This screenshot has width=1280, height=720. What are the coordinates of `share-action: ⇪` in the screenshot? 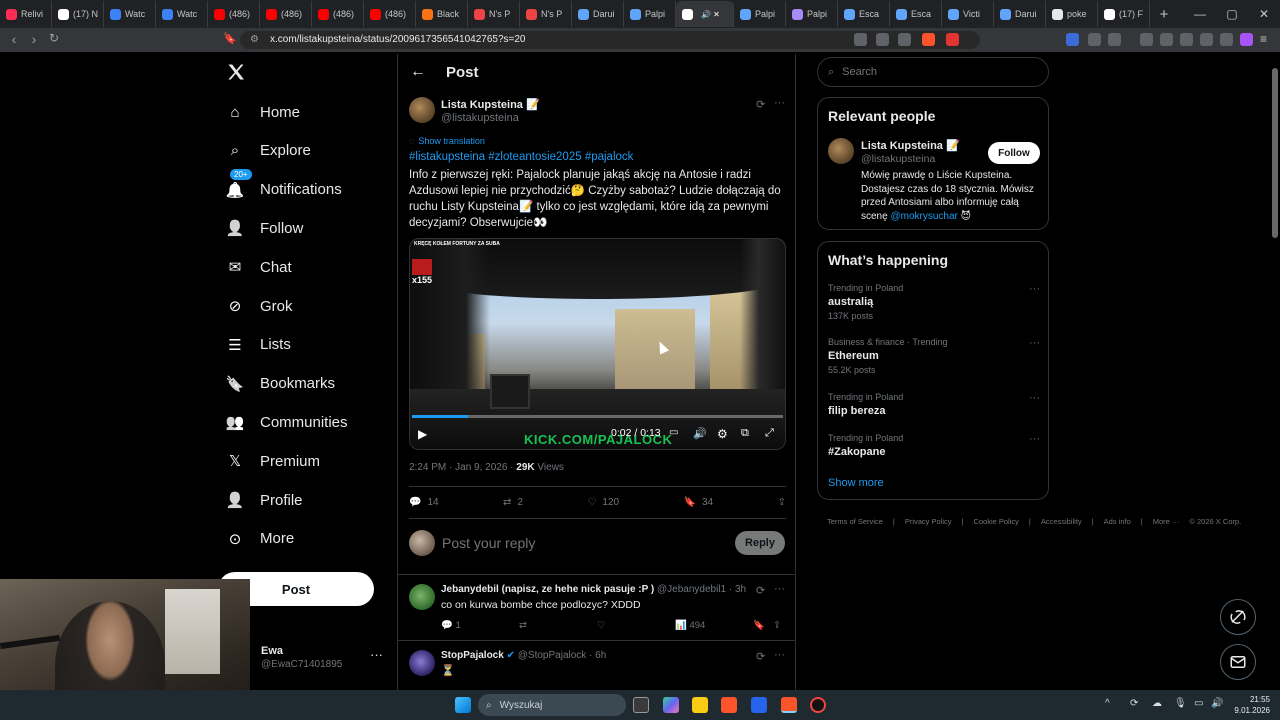 It's located at (782, 502).